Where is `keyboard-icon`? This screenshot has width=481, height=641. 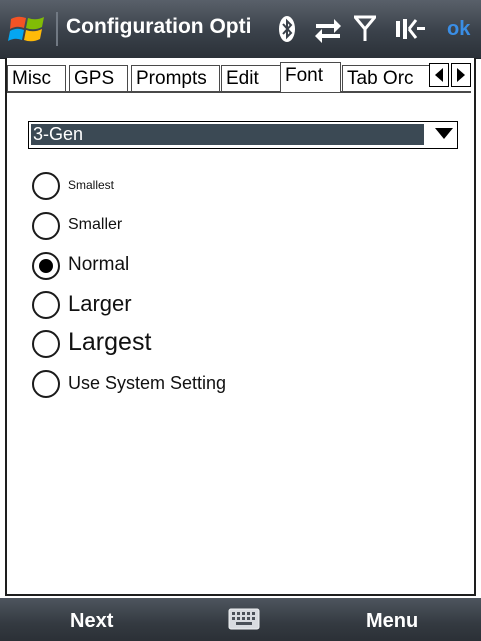
keyboard-icon is located at coordinates (244, 619).